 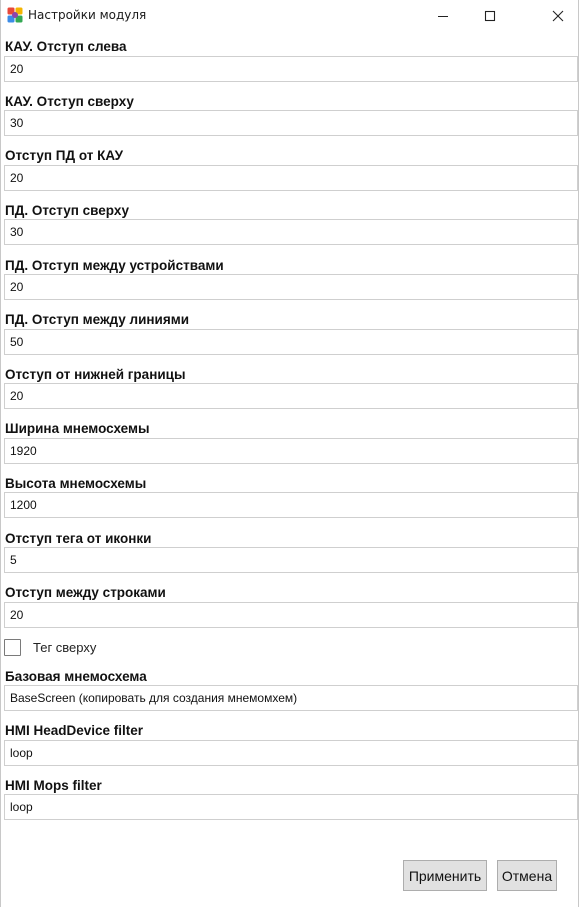 What do you see at coordinates (291, 232) in the screenshot?
I see `pd-top-offset-input` at bounding box center [291, 232].